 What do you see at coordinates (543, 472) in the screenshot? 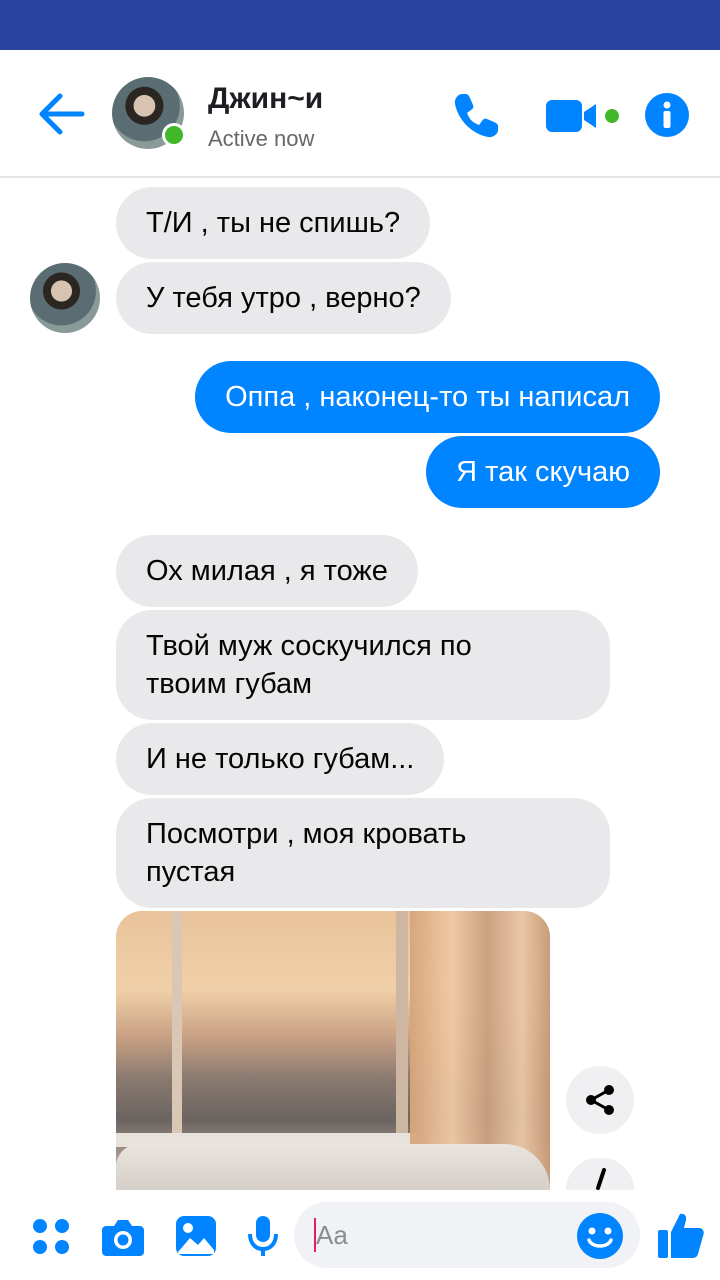
I see `message-outgoing: Я так скучаю` at bounding box center [543, 472].